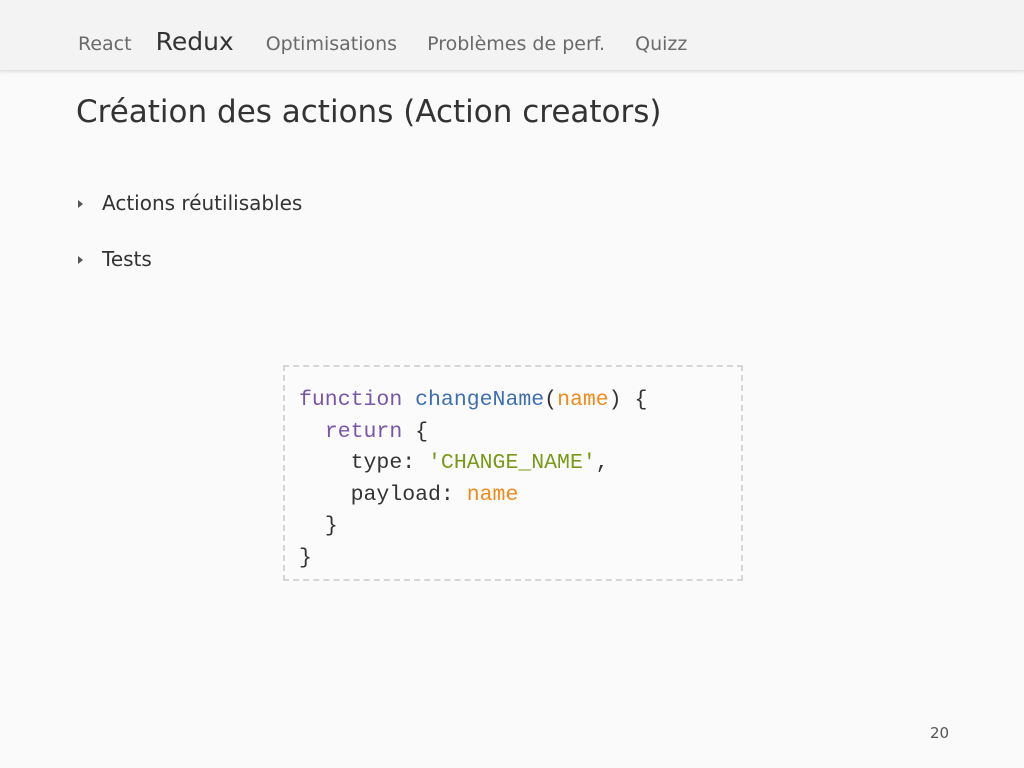 This screenshot has width=1024, height=768. I want to click on page-number: 20, so click(940, 733).